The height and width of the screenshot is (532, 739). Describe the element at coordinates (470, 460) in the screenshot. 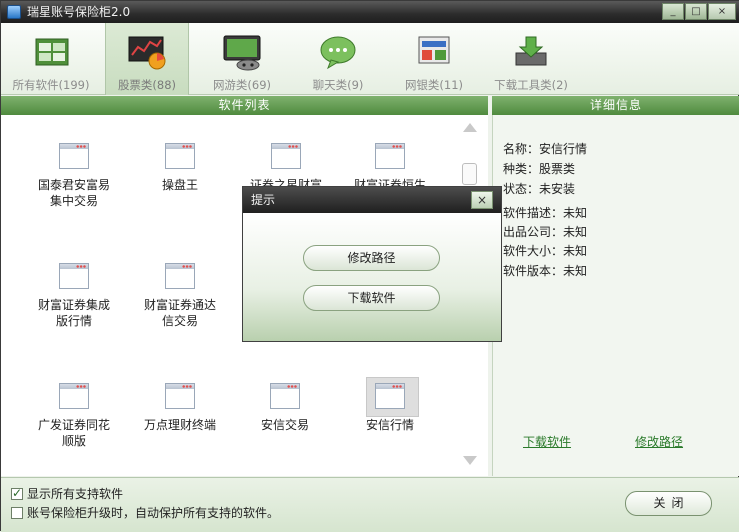

I see `scroll-down-arrow-icon` at that location.